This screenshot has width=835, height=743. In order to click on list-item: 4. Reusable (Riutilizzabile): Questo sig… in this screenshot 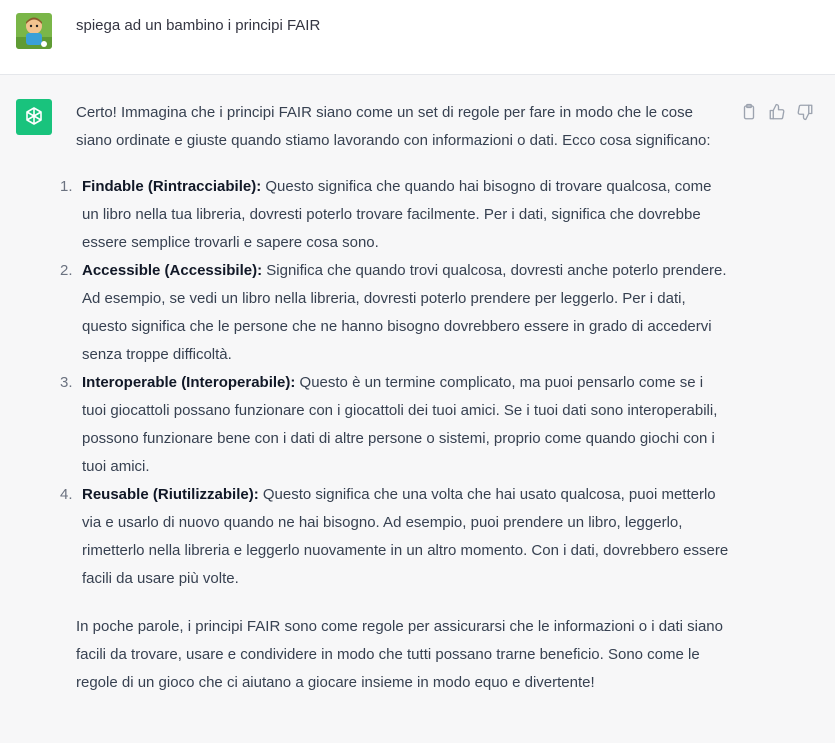, I will do `click(395, 537)`.